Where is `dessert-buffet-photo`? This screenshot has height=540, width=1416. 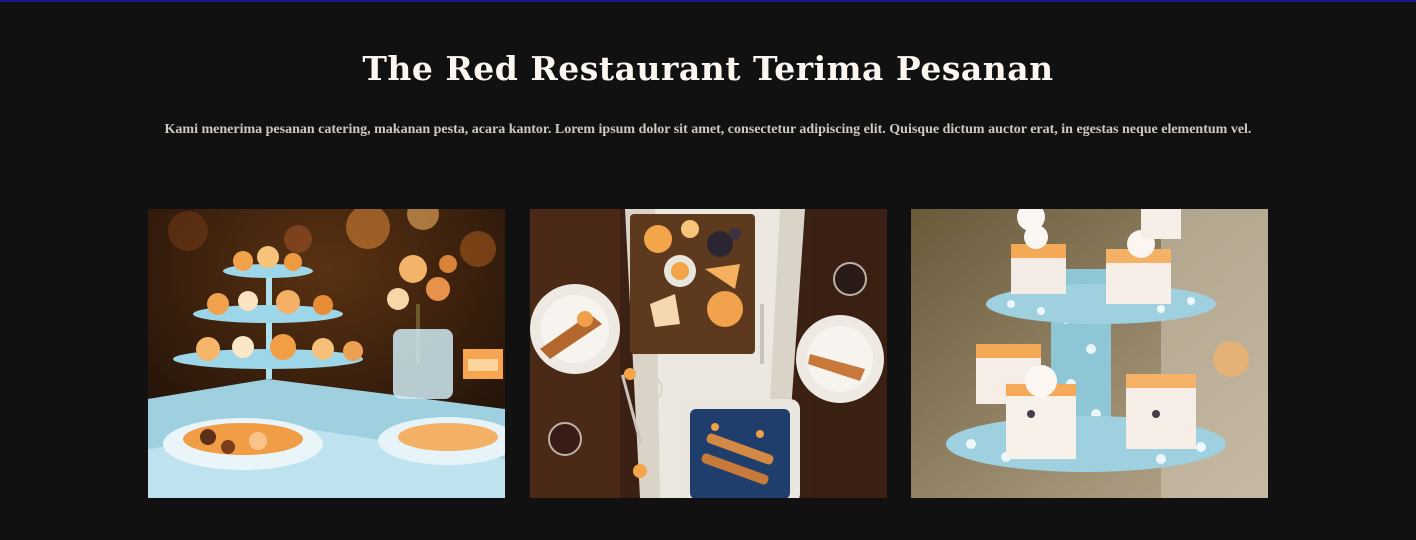
dessert-buffet-photo is located at coordinates (326, 353).